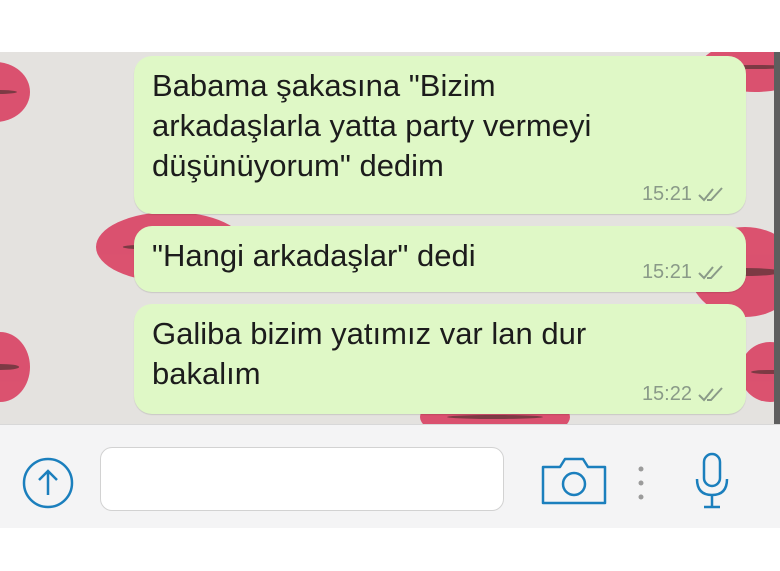 Image resolution: width=780 pixels, height=571 pixels. I want to click on microphone-icon, so click(712, 481).